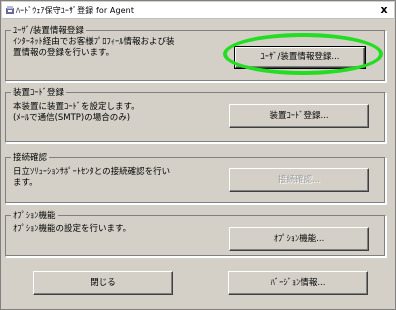  What do you see at coordinates (75, 10) in the screenshot?
I see `window-title: ﾊｰﾄﾞｳｪｱ保守ﾕｰｻﾞ登録 for Agent` at bounding box center [75, 10].